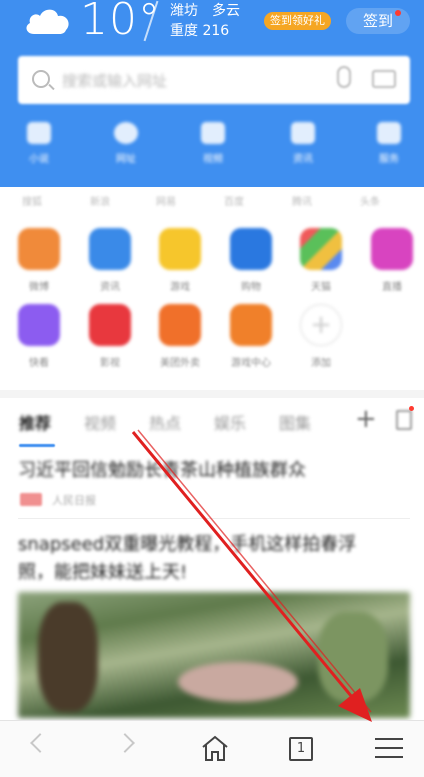 Image resolution: width=424 pixels, height=777 pixels. I want to click on quick-link-service: 服务, so click(389, 143).